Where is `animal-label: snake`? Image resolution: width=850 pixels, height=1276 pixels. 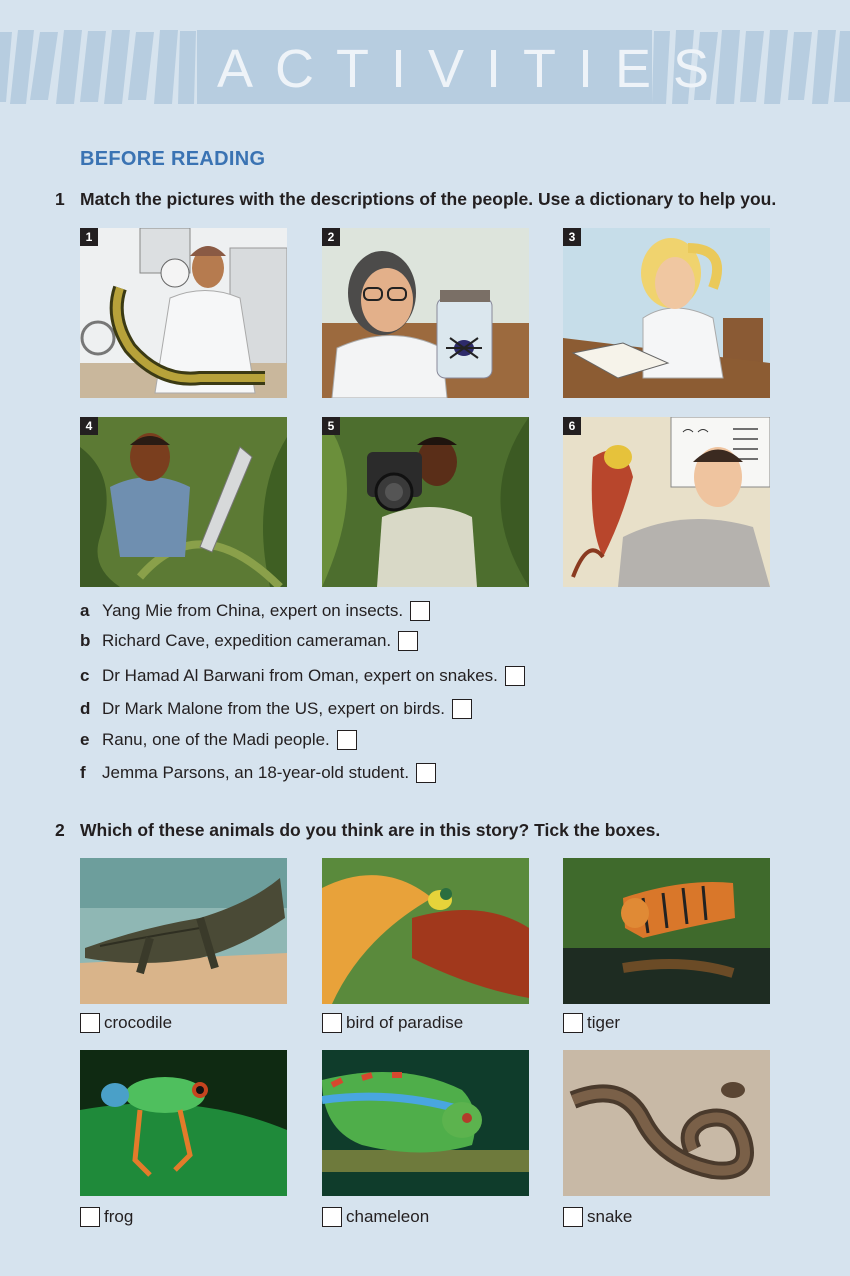 animal-label: snake is located at coordinates (610, 1216).